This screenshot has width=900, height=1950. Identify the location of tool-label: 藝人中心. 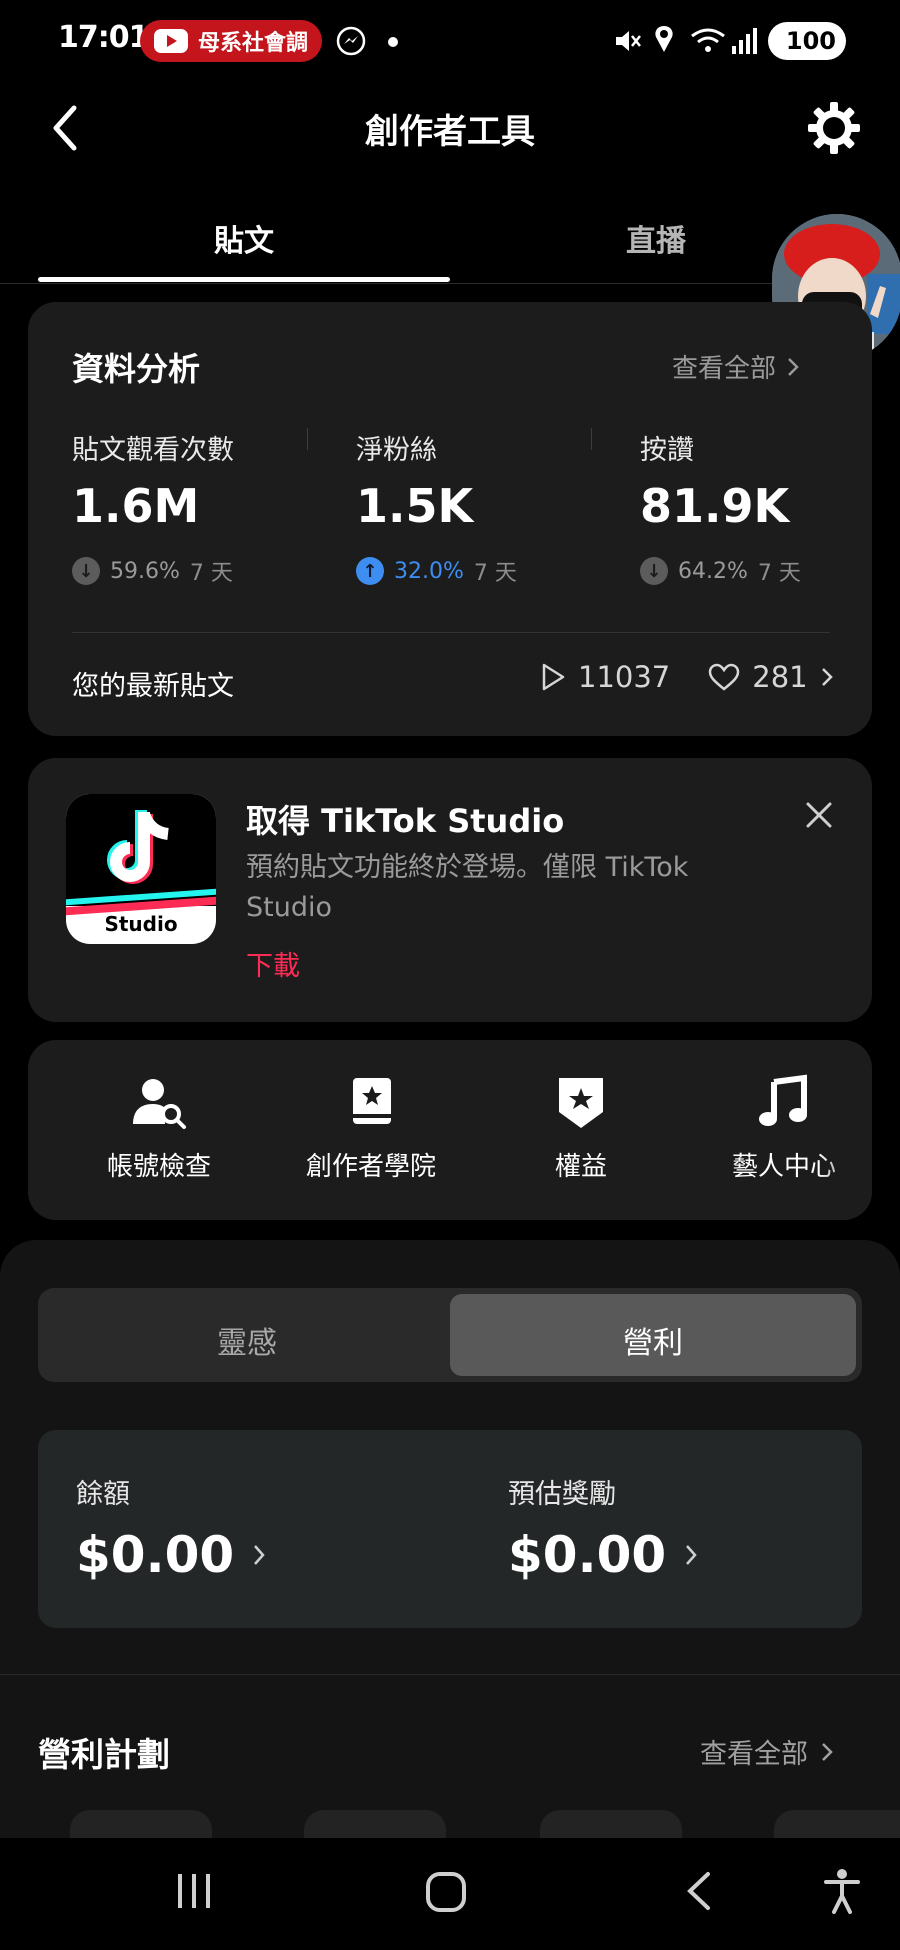
(783, 1167).